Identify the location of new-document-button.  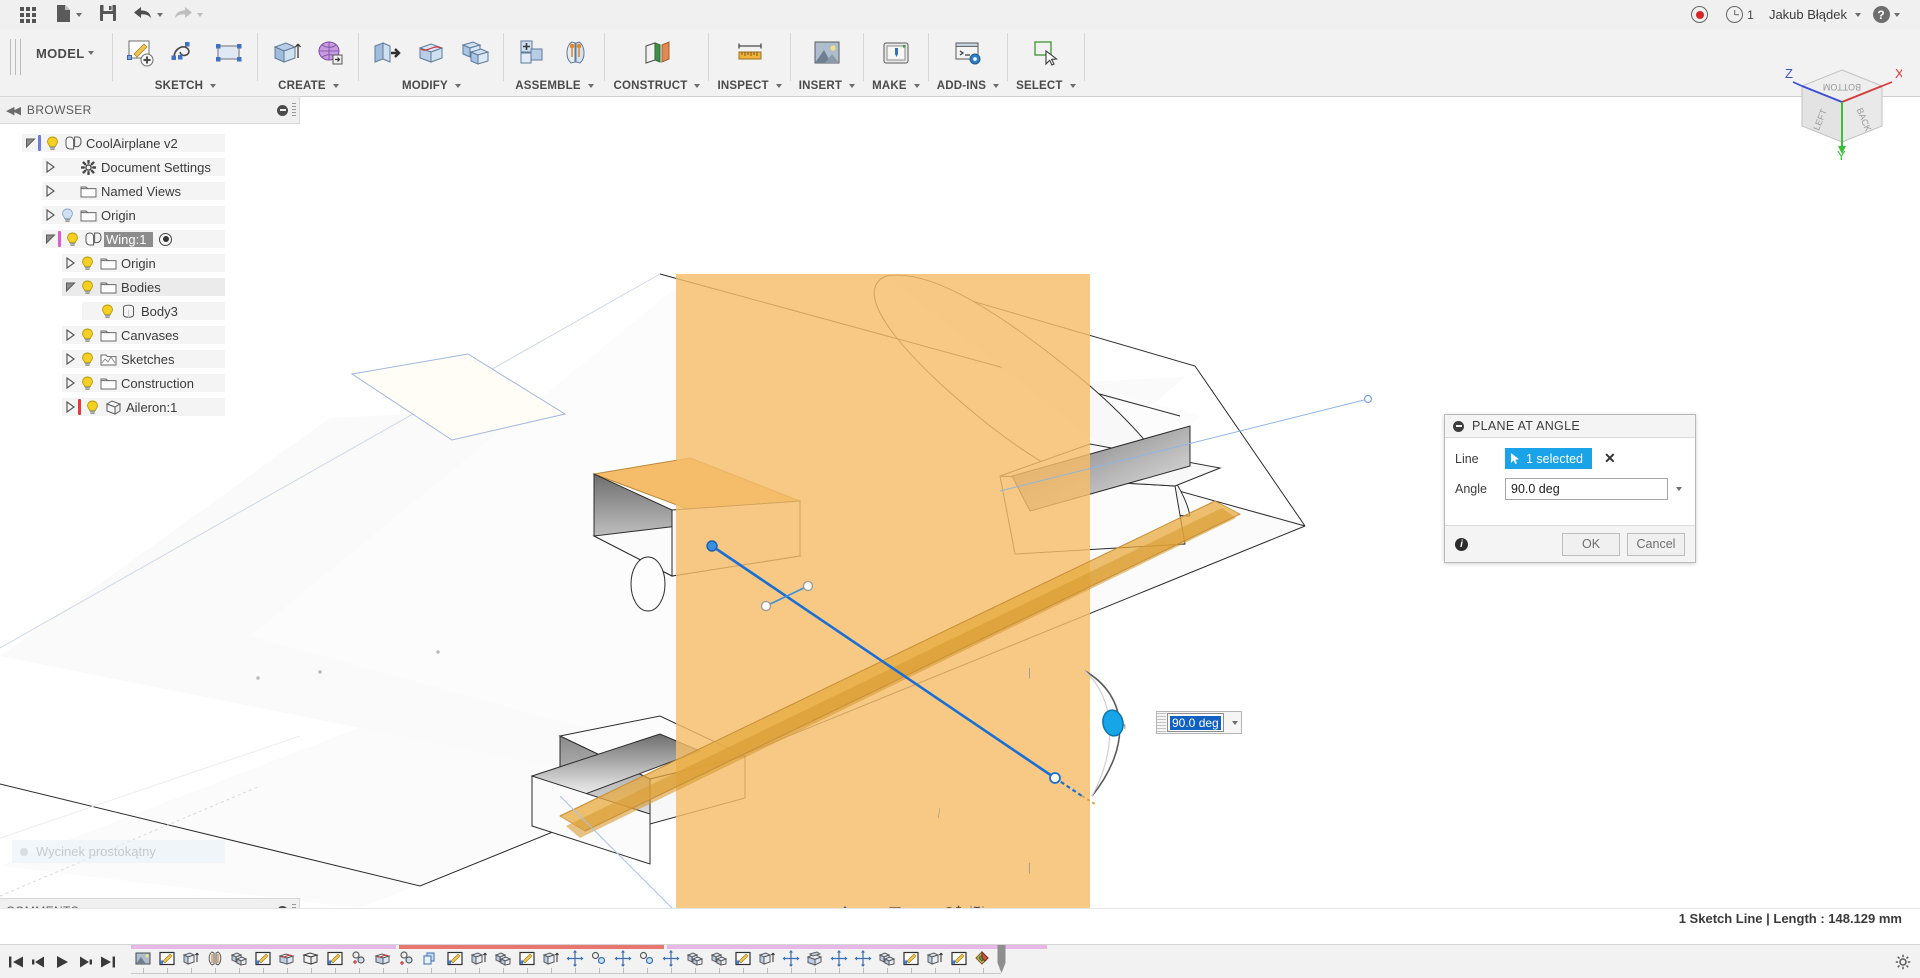
(68, 14).